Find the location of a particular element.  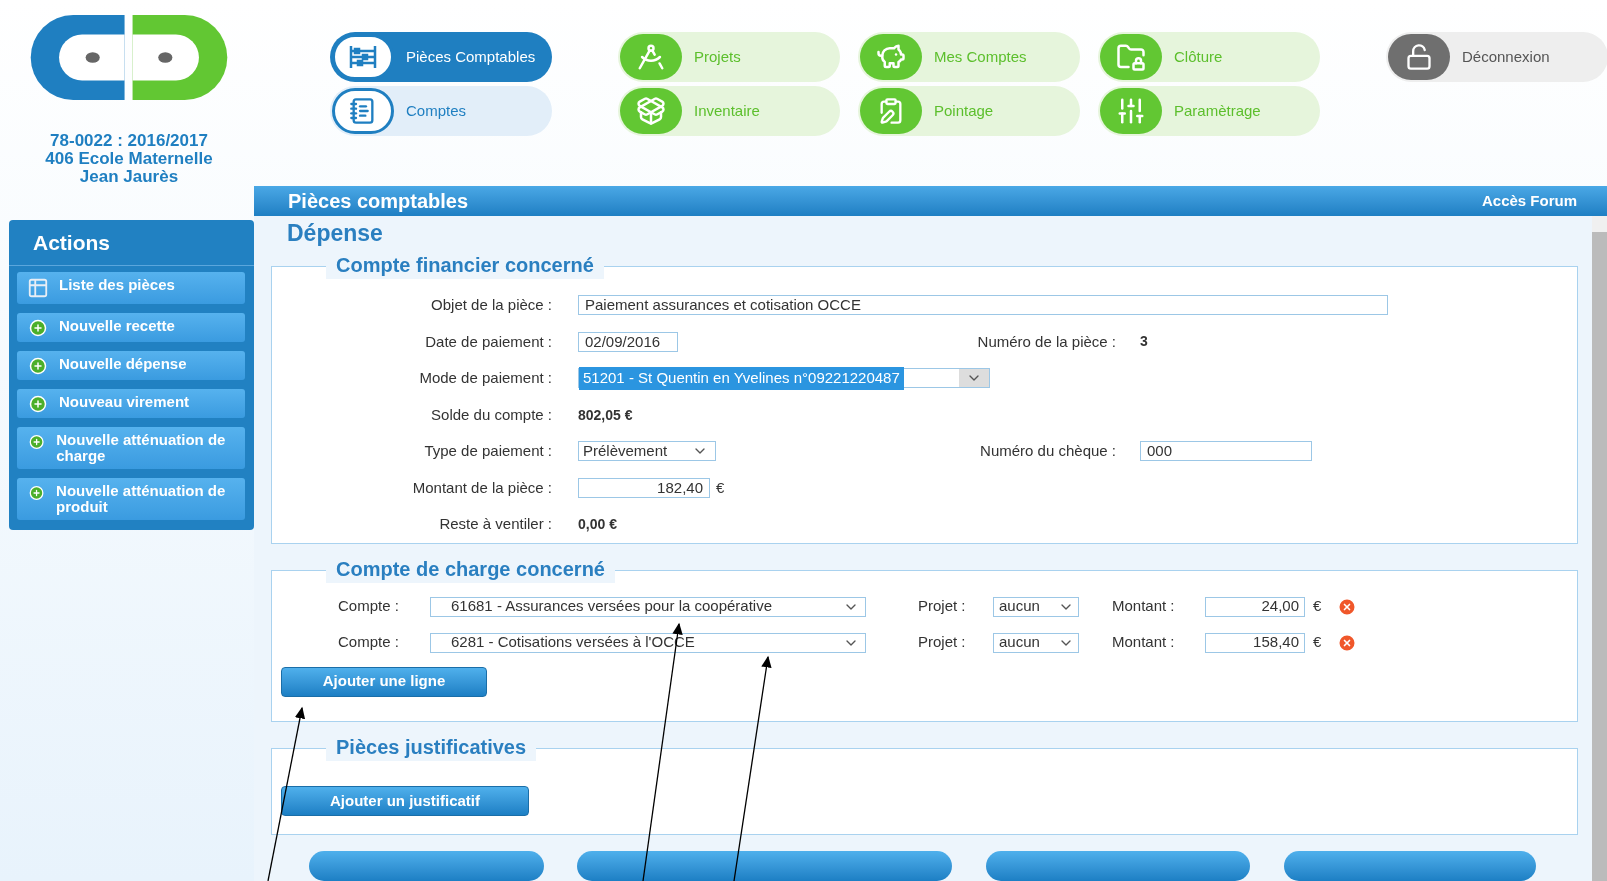

dropdown: 51201 - St Quentin en Yvelines n°09221220487 is located at coordinates (784, 378).